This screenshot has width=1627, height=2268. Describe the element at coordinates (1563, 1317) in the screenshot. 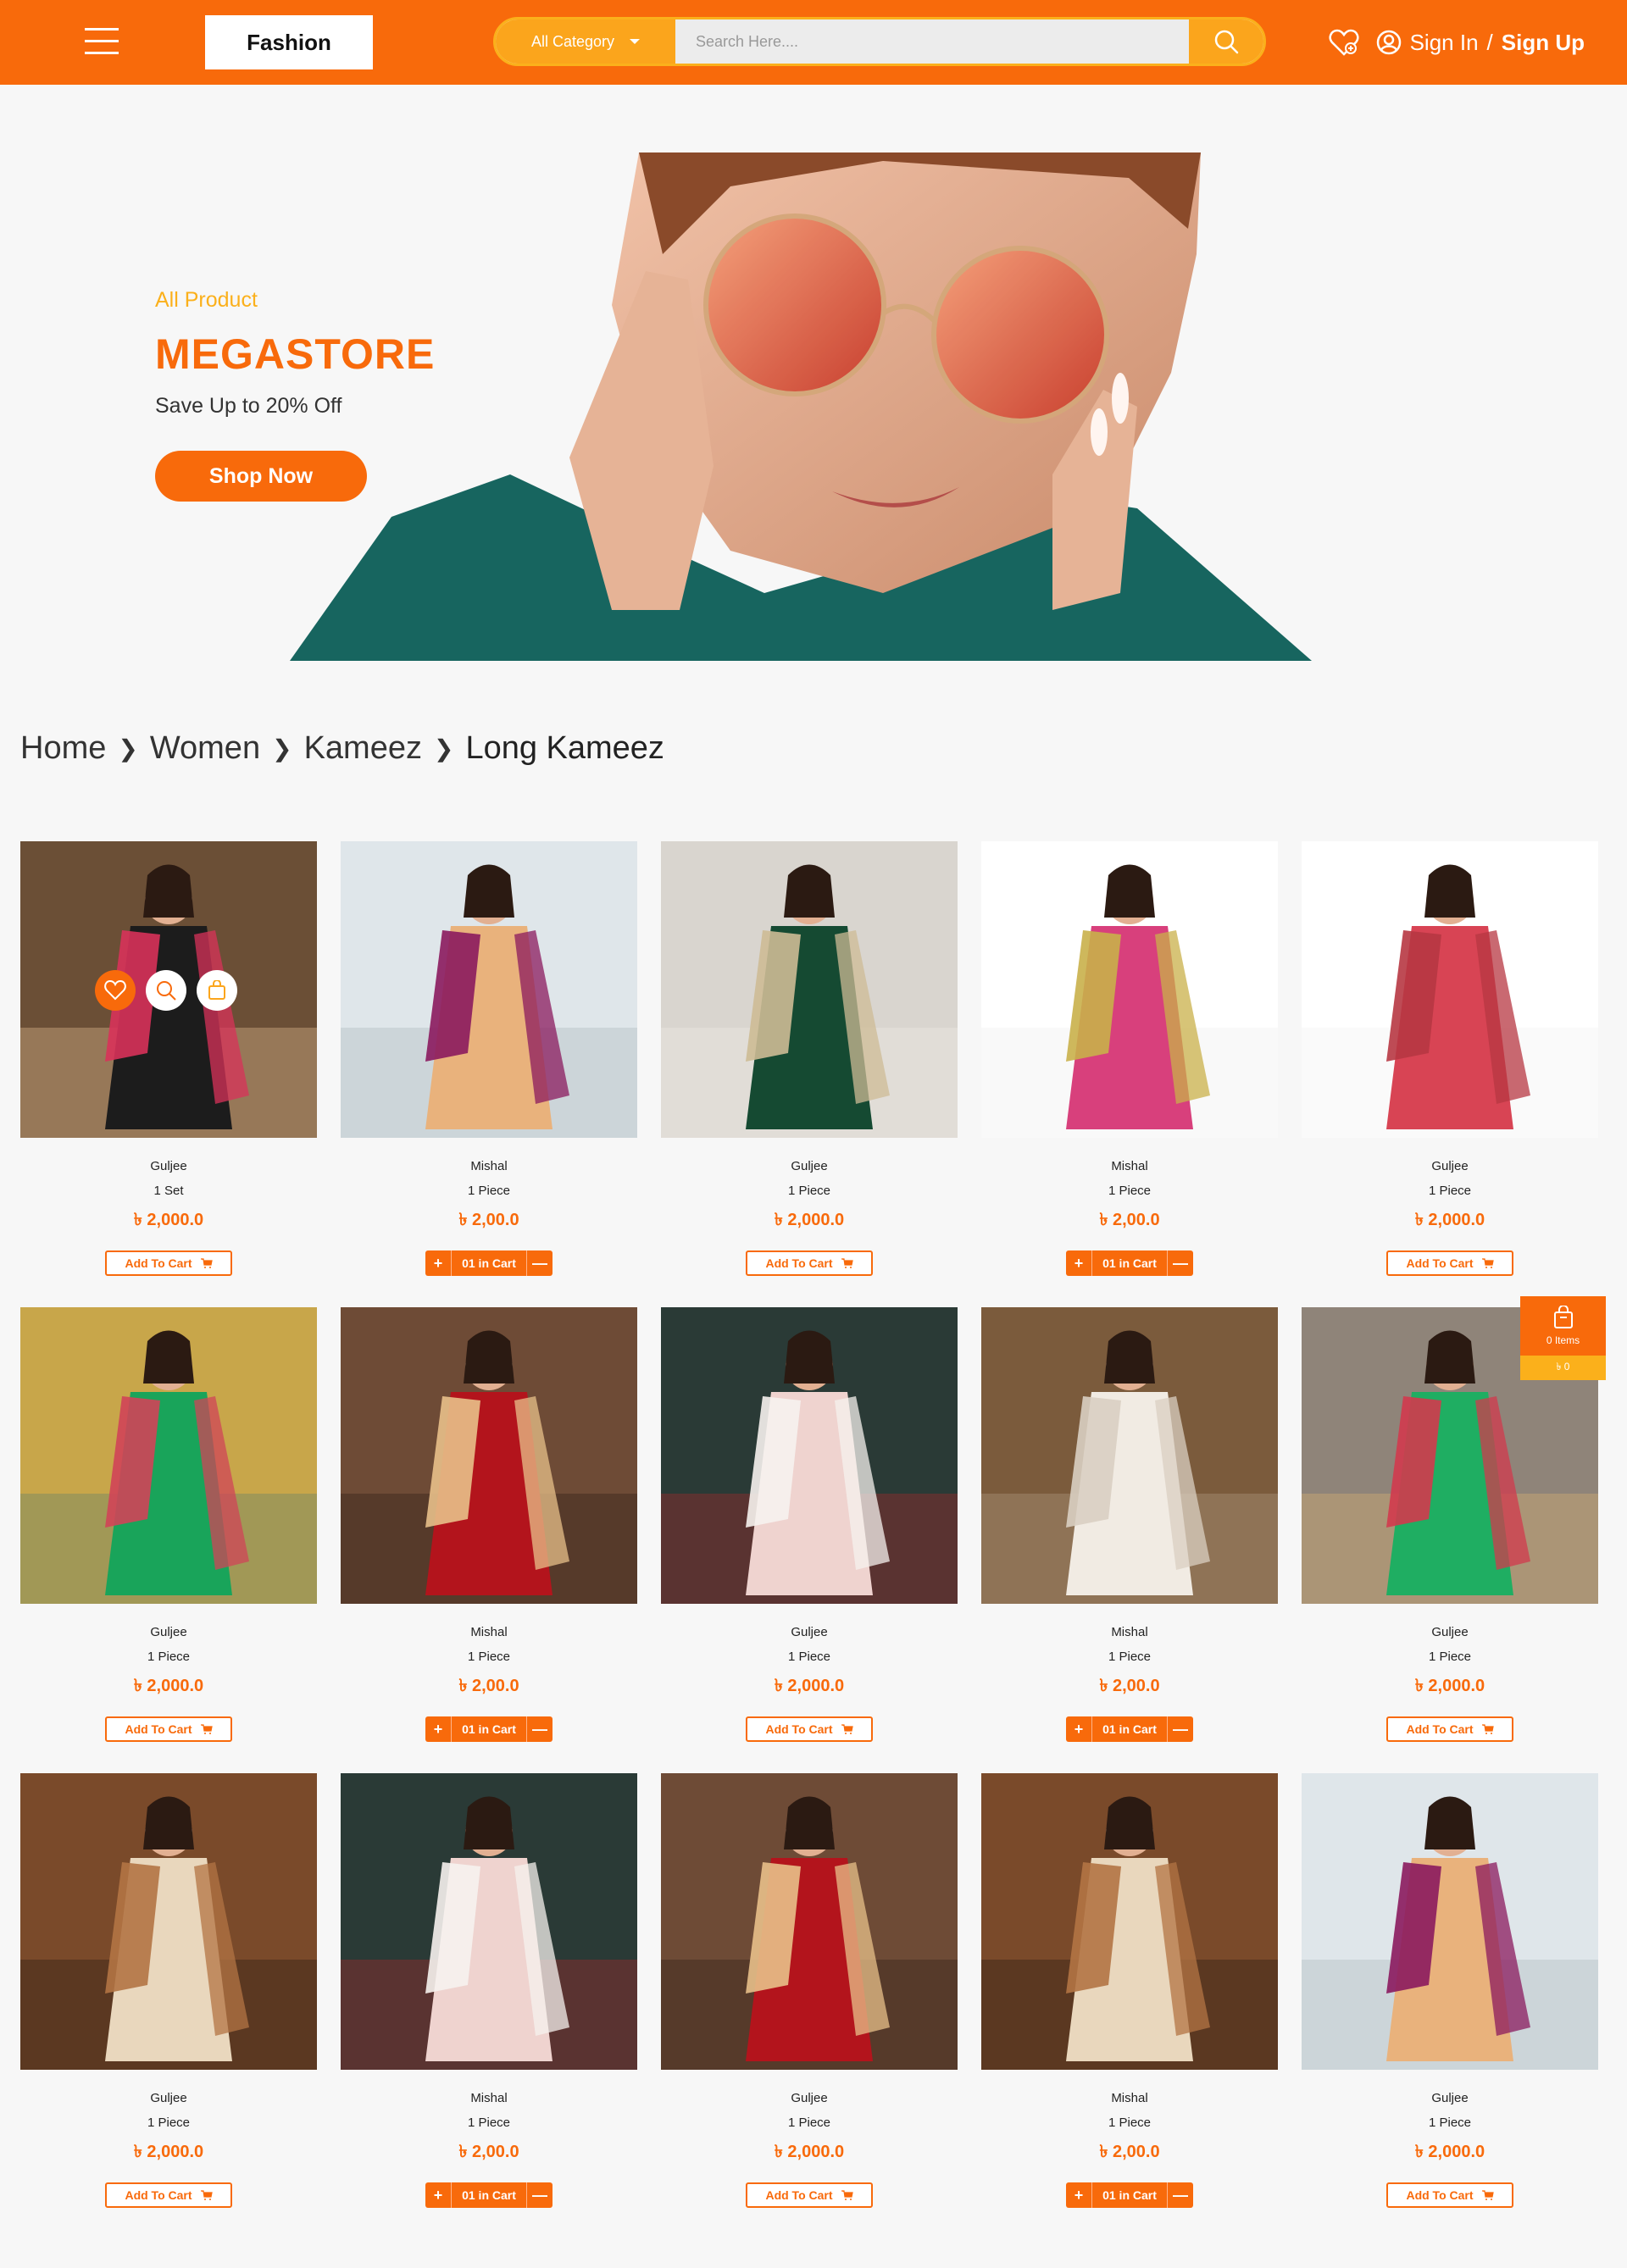

I see `shopping-bag-icon` at that location.